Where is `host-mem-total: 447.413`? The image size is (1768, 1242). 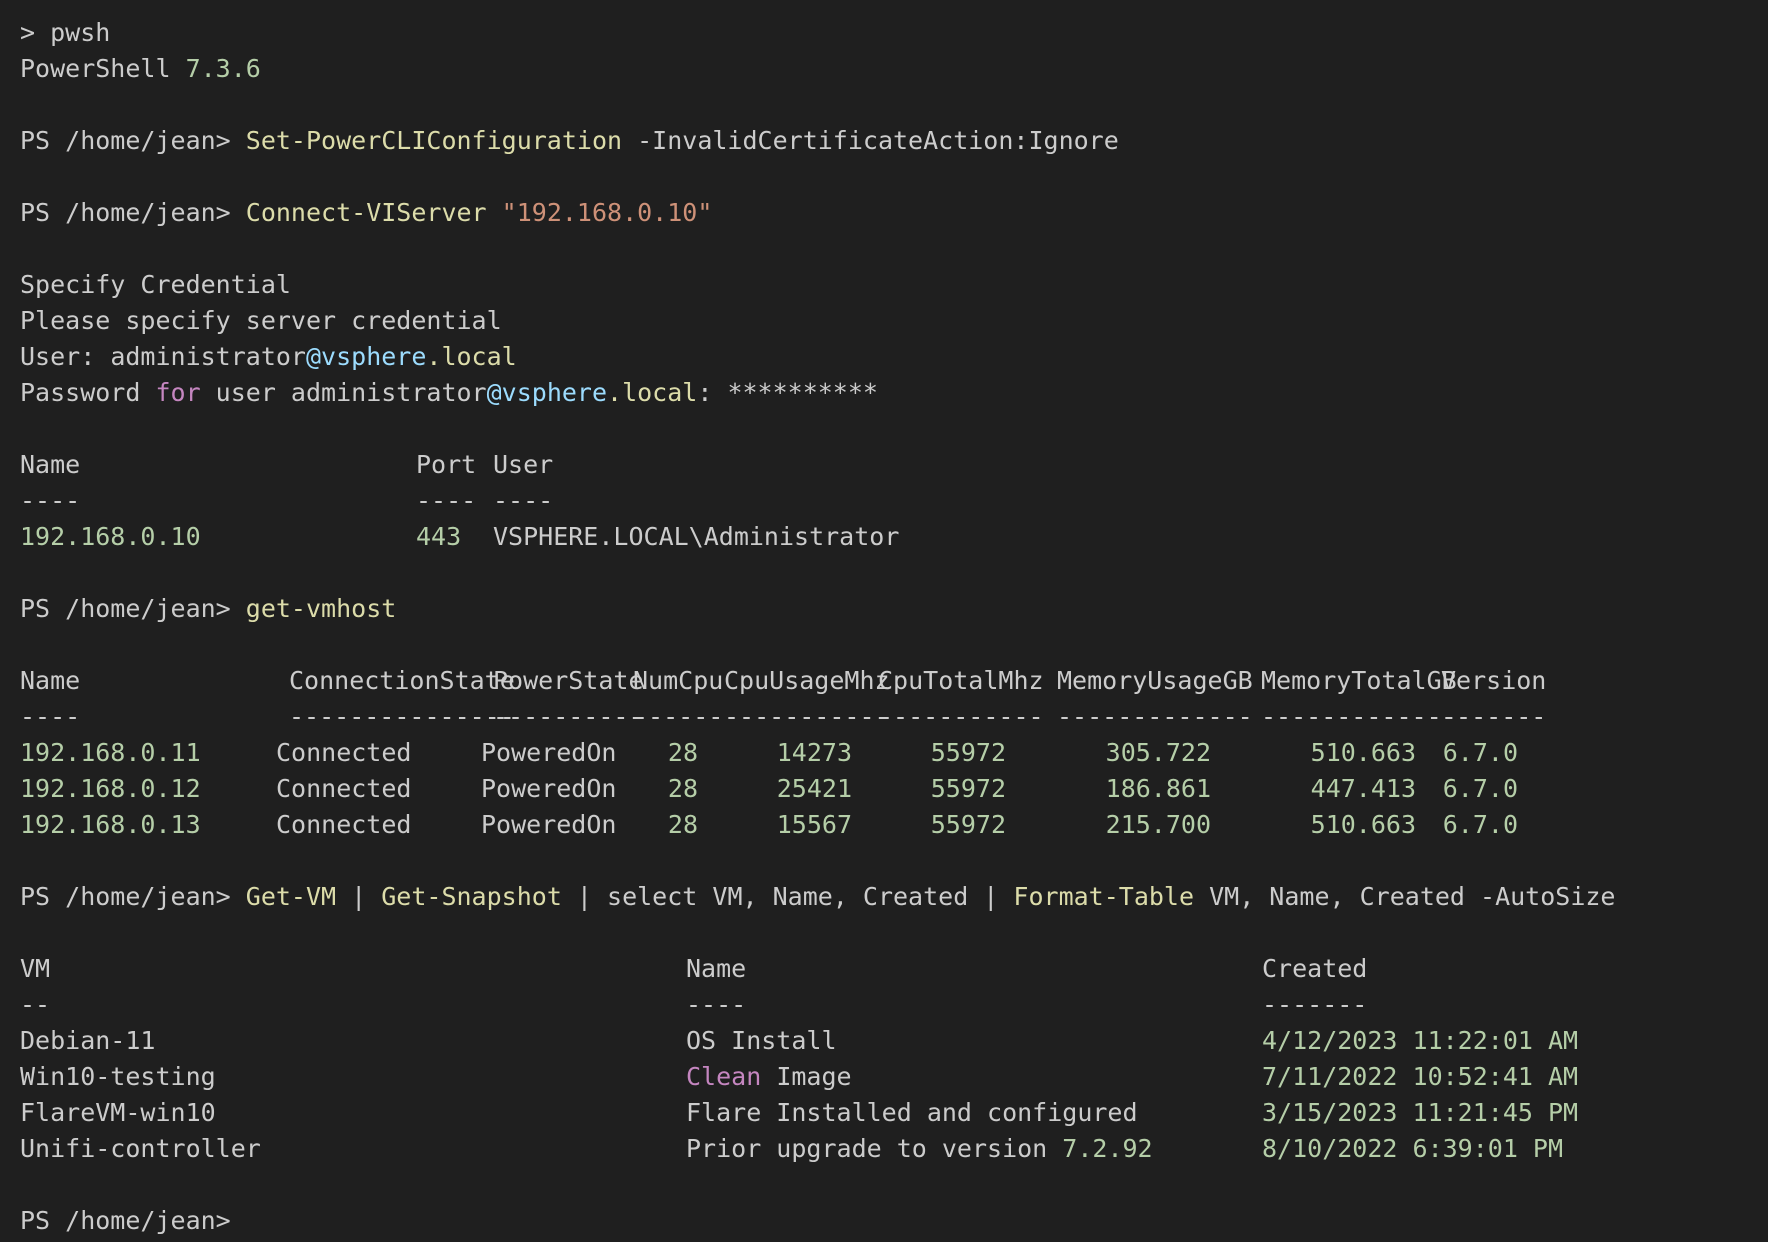 host-mem-total: 447.413 is located at coordinates (1363, 788).